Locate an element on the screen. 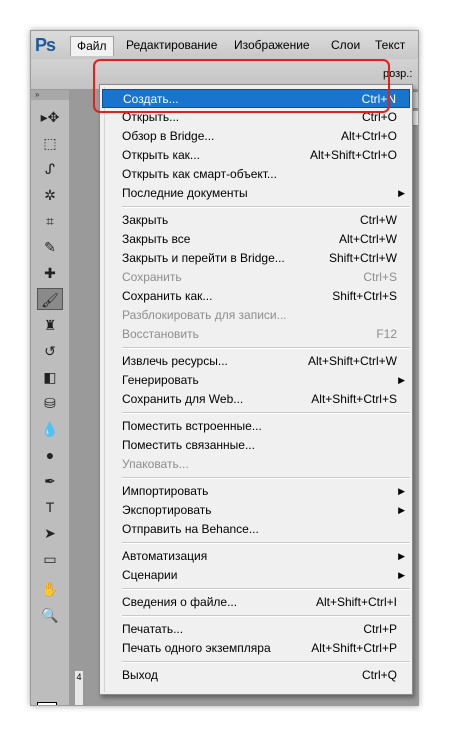  menu-item-shortcut: Ctrl+O is located at coordinates (379, 117).